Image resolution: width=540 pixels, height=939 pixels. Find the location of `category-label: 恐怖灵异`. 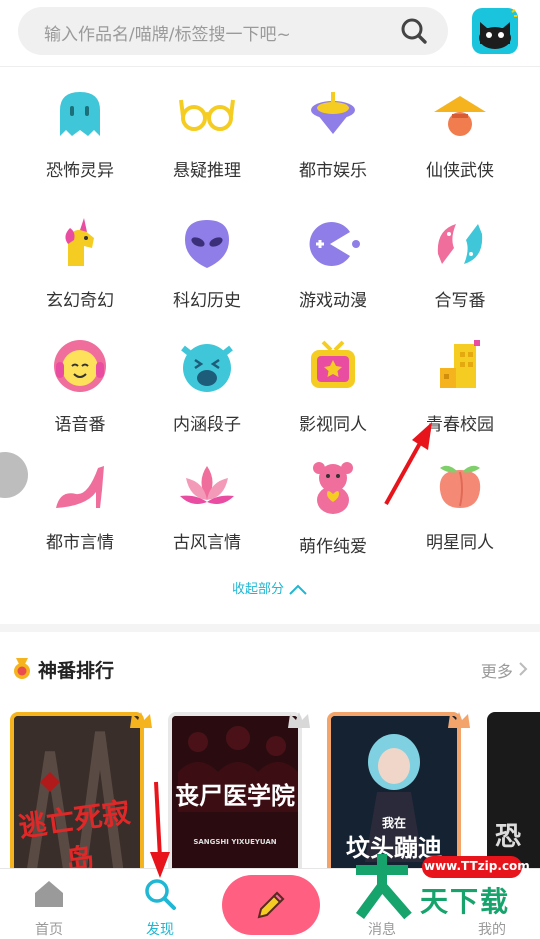

category-label: 恐怖灵异 is located at coordinates (80, 171).